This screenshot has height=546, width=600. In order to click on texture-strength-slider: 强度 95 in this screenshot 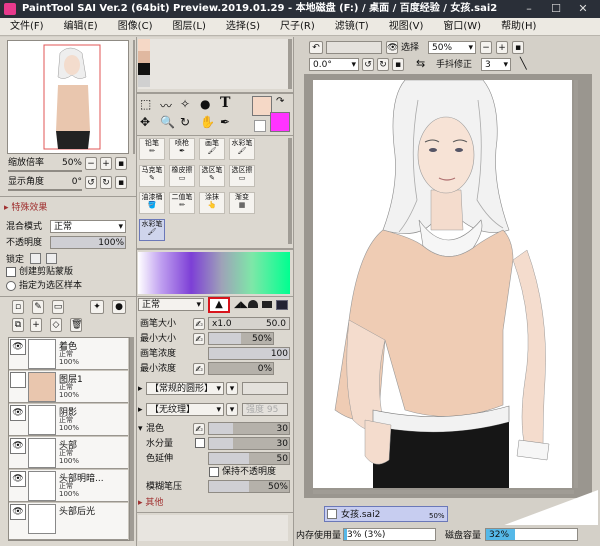, I will do `click(265, 409)`.